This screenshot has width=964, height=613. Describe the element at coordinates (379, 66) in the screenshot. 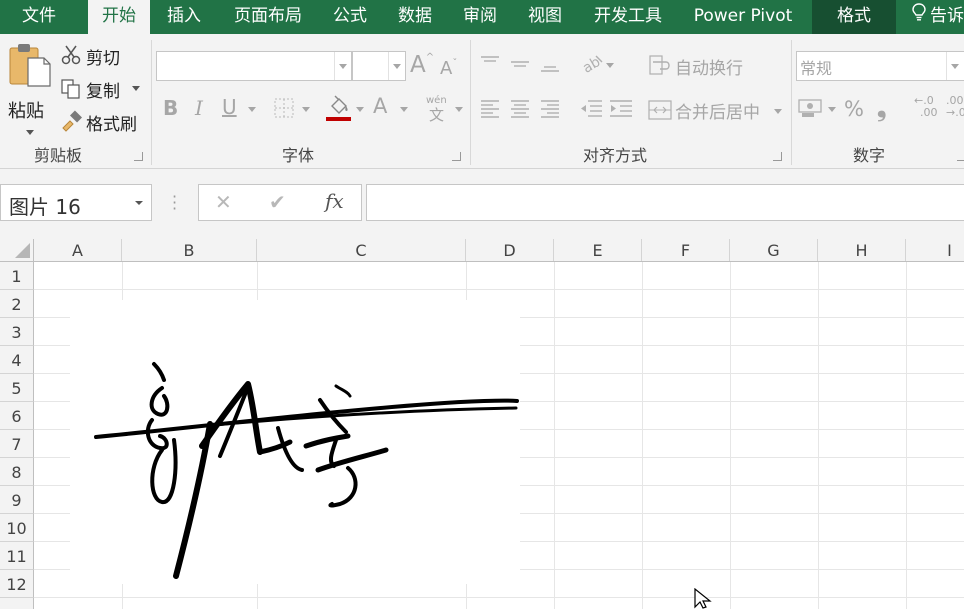

I see `font-size-input` at that location.